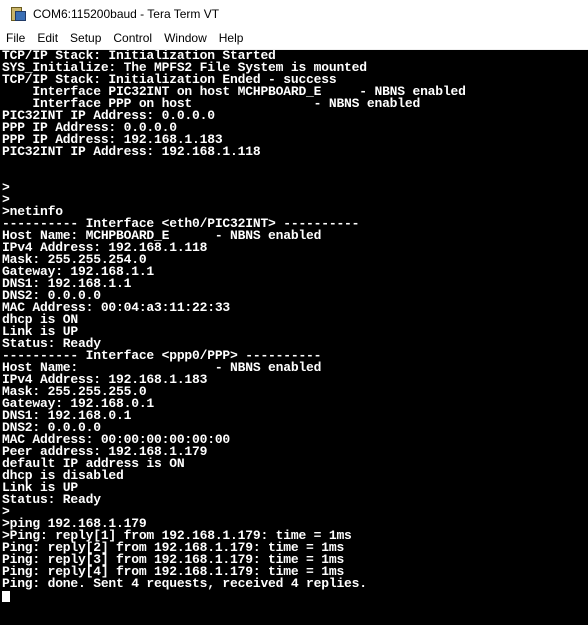  Describe the element at coordinates (17, 14) in the screenshot. I see `tera-term-app-icon` at that location.